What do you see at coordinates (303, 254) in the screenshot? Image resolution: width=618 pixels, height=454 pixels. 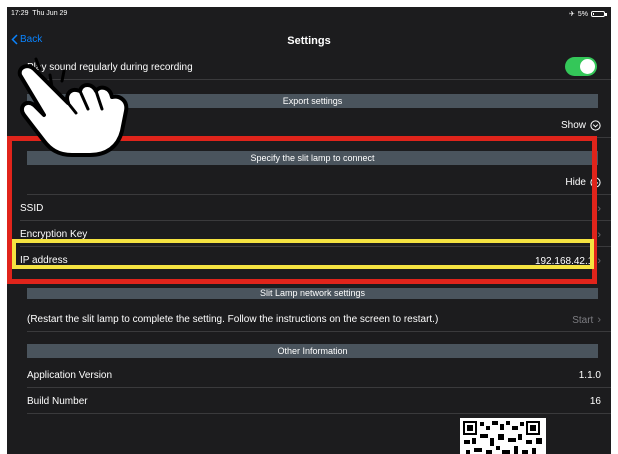 I see `yellow-highlight-frame` at bounding box center [303, 254].